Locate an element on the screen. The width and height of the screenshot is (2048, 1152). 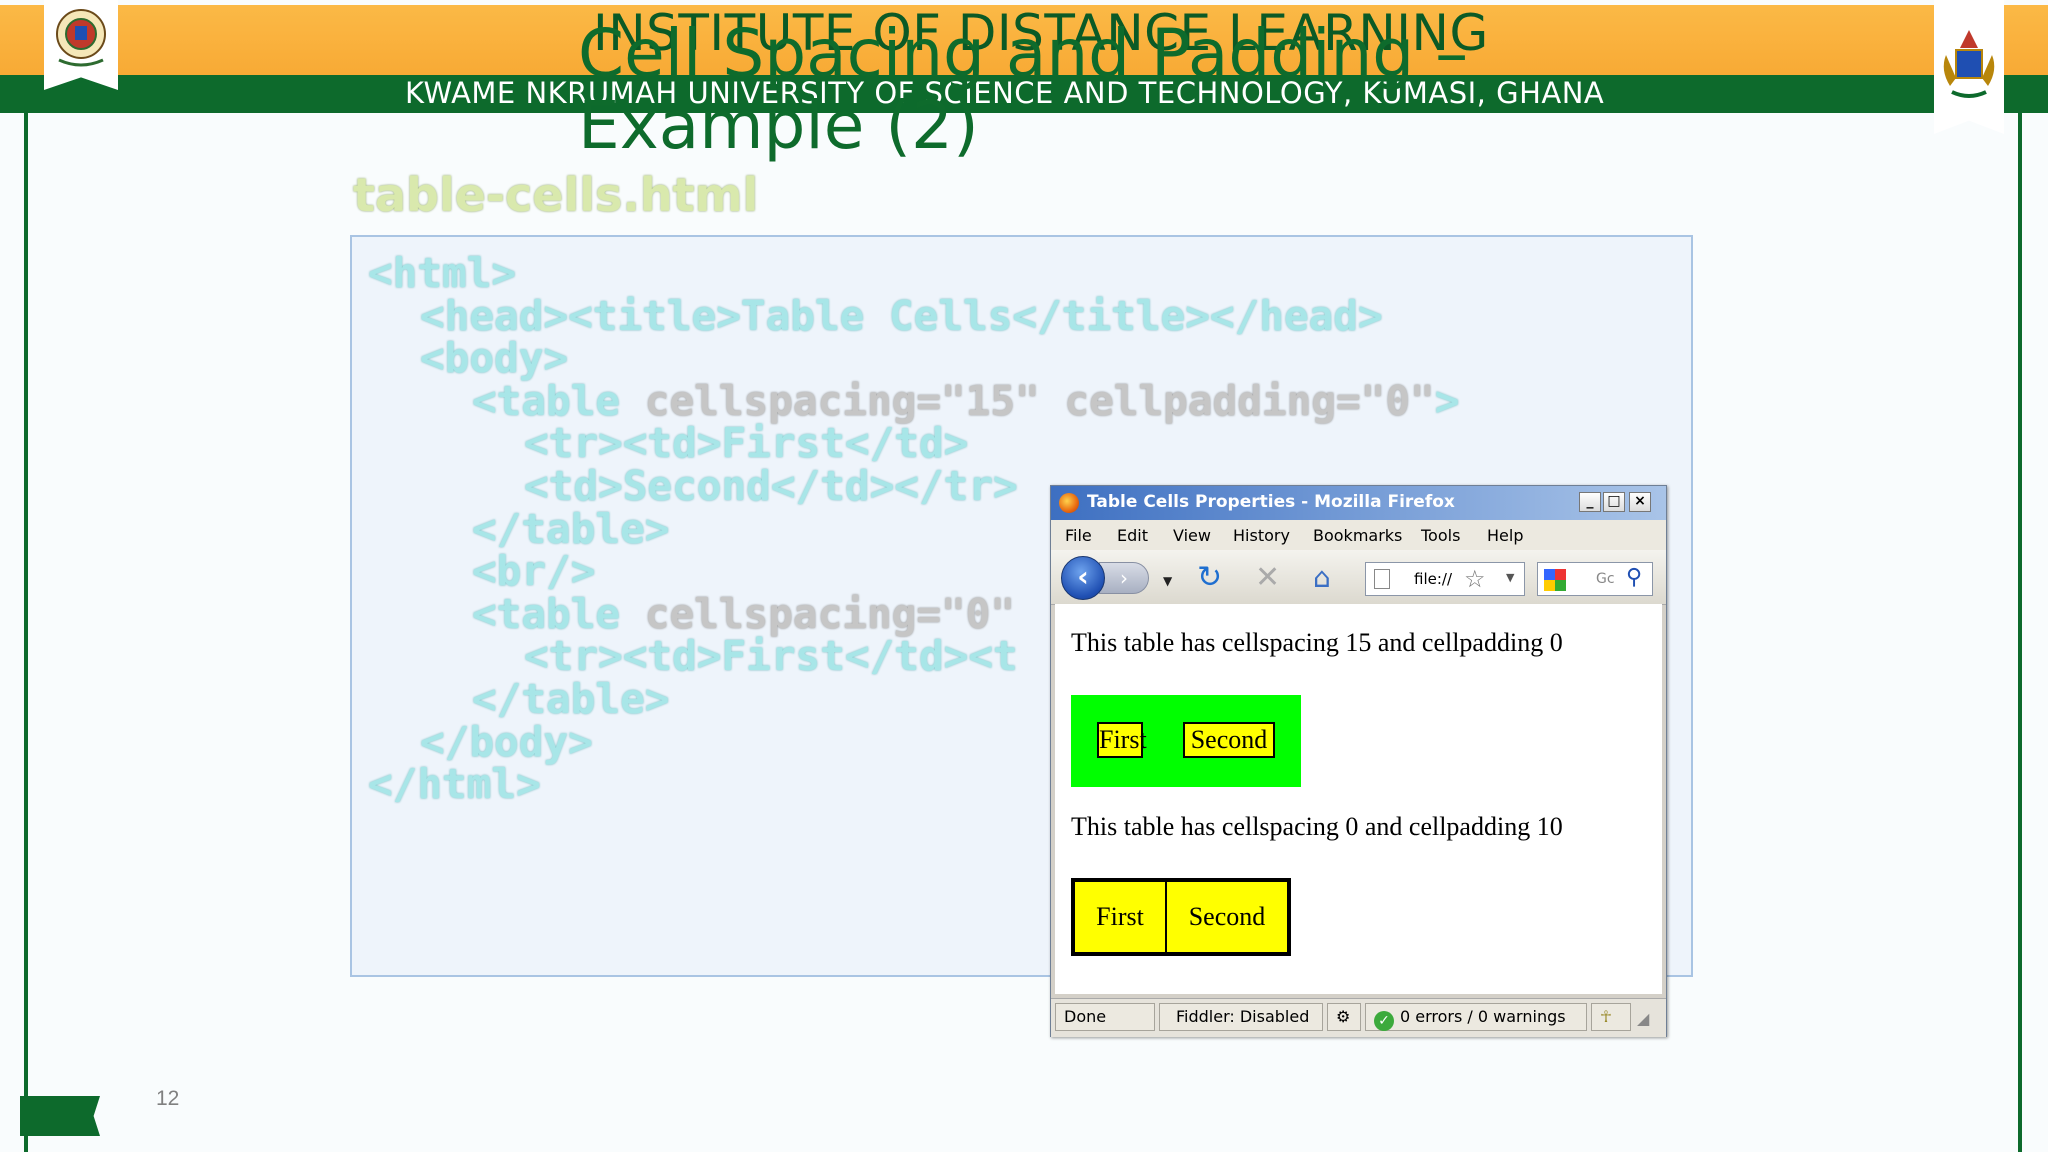
code-line: <br/> is located at coordinates (533, 571).